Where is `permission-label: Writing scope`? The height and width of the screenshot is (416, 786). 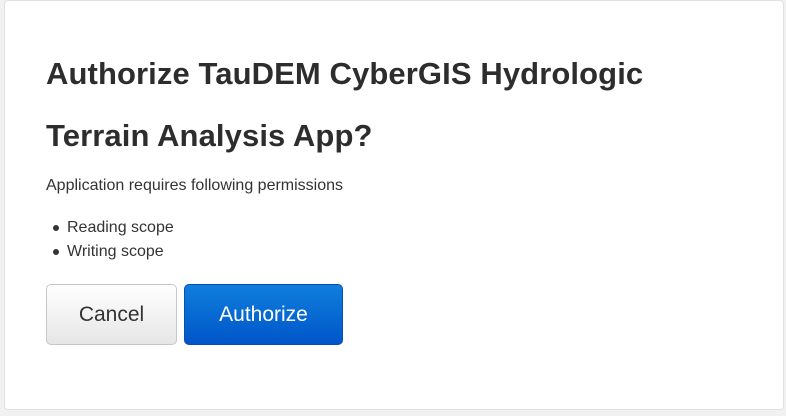 permission-label: Writing scope is located at coordinates (115, 251).